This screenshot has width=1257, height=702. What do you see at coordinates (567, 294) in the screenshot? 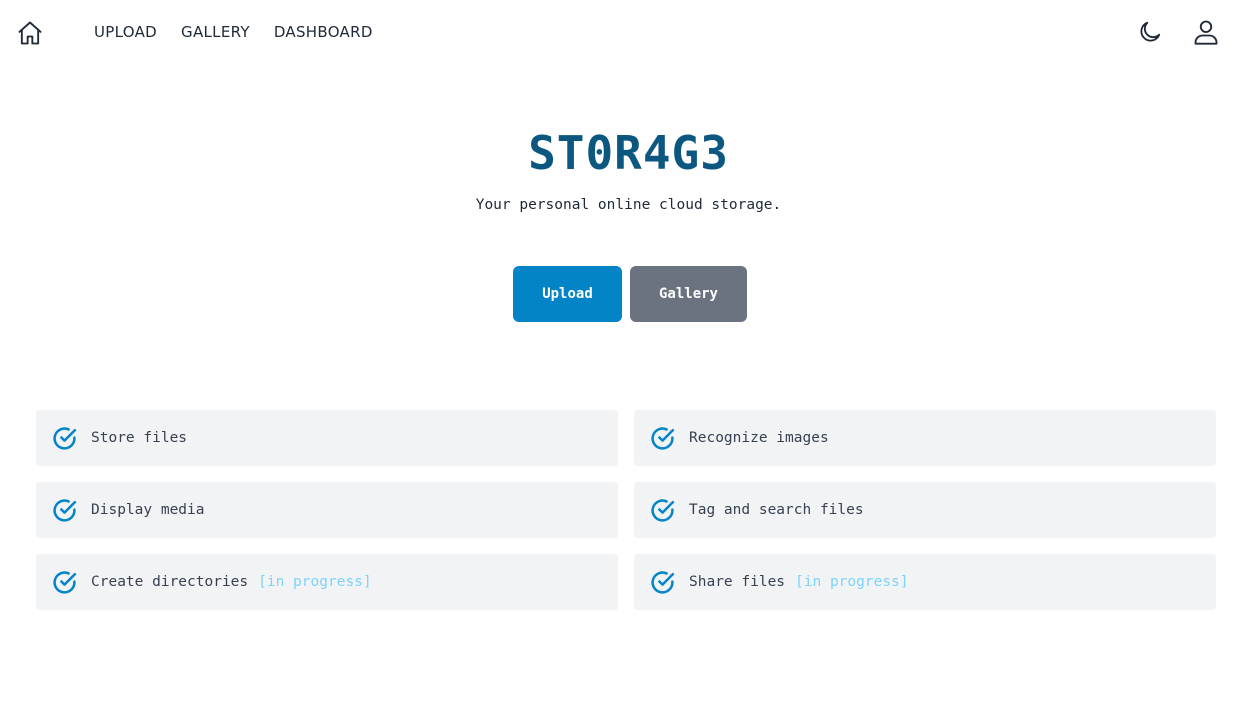
I see `upload-button: Upload` at bounding box center [567, 294].